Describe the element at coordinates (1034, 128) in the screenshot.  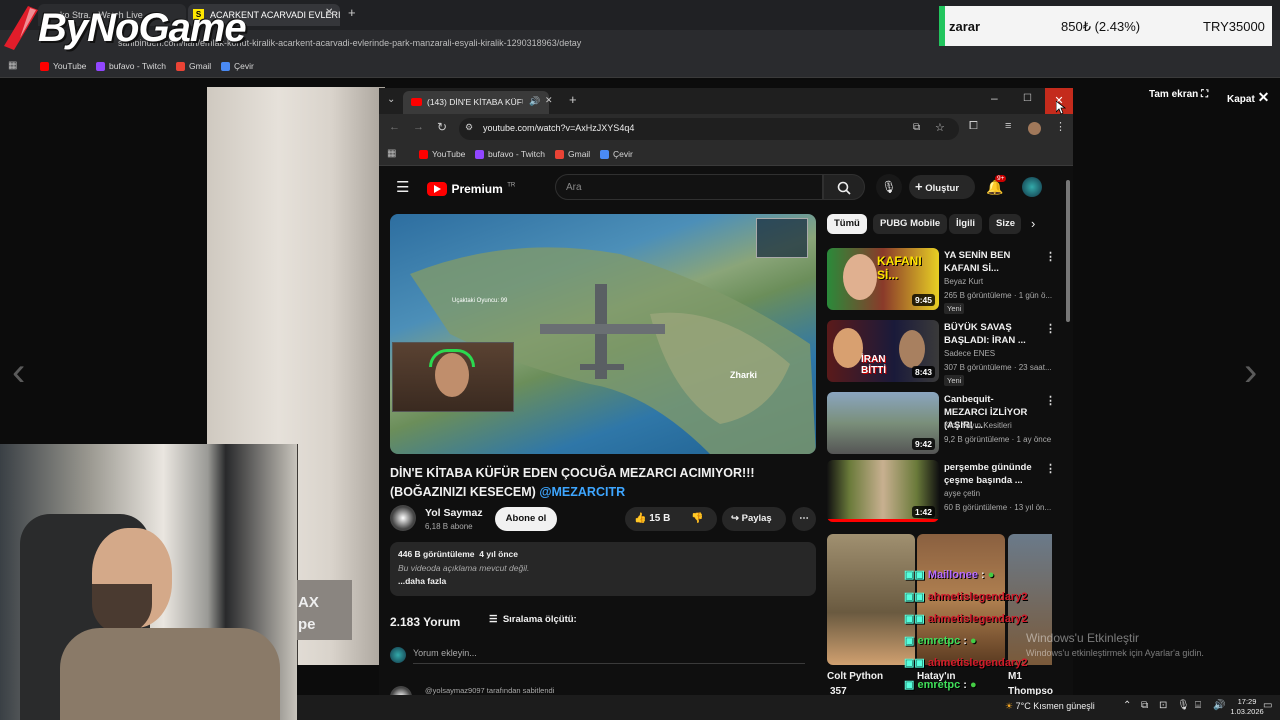
I see `profile-avatar` at that location.